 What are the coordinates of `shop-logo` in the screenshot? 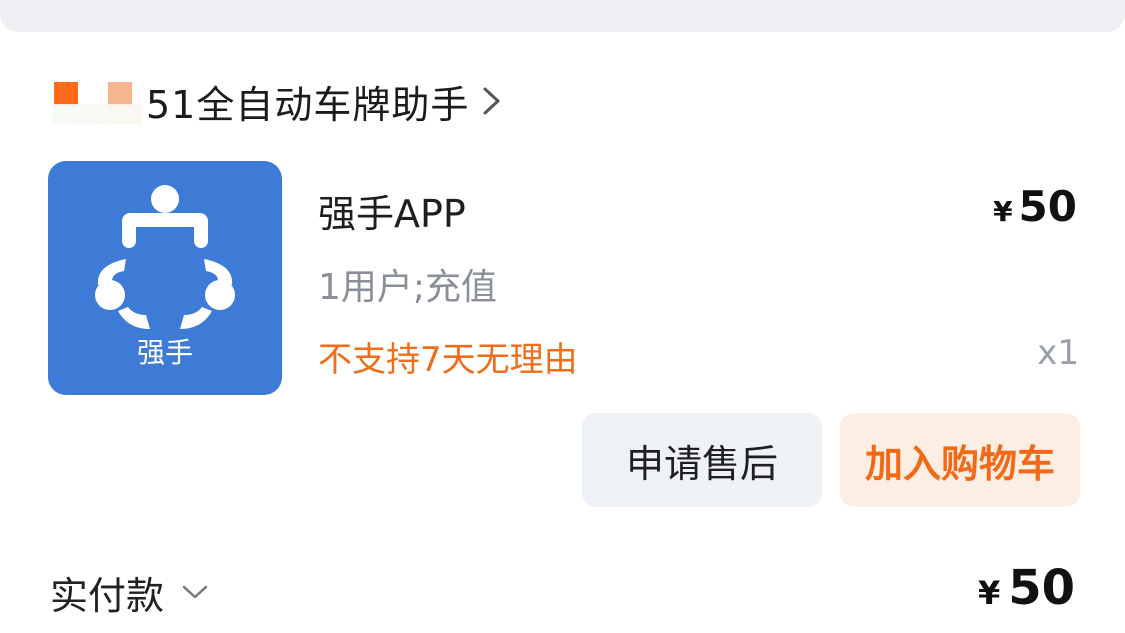 It's located at (97, 101).